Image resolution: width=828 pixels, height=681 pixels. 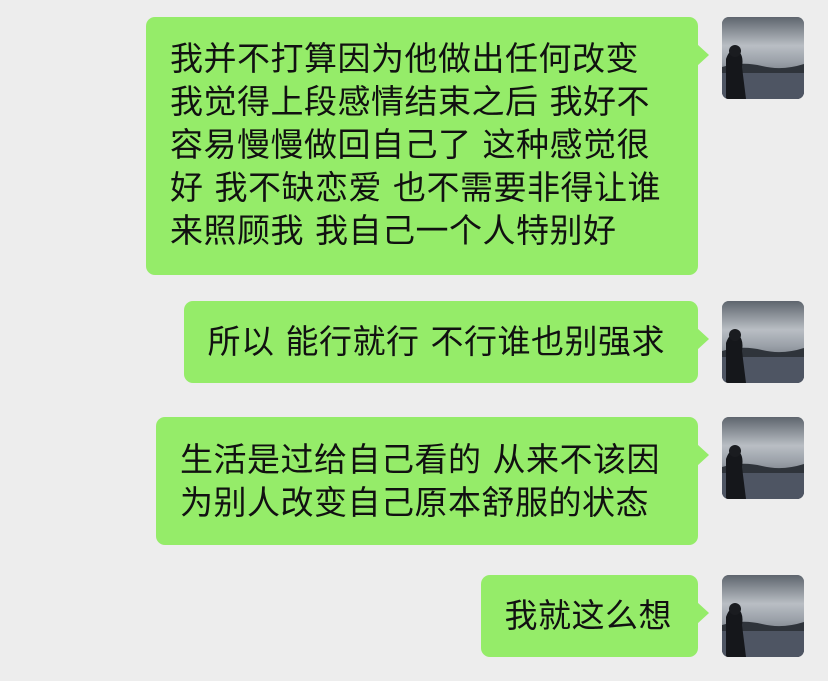 I want to click on message-bubble: 所以 能行就行 不行谁也别强求, so click(x=446, y=342).